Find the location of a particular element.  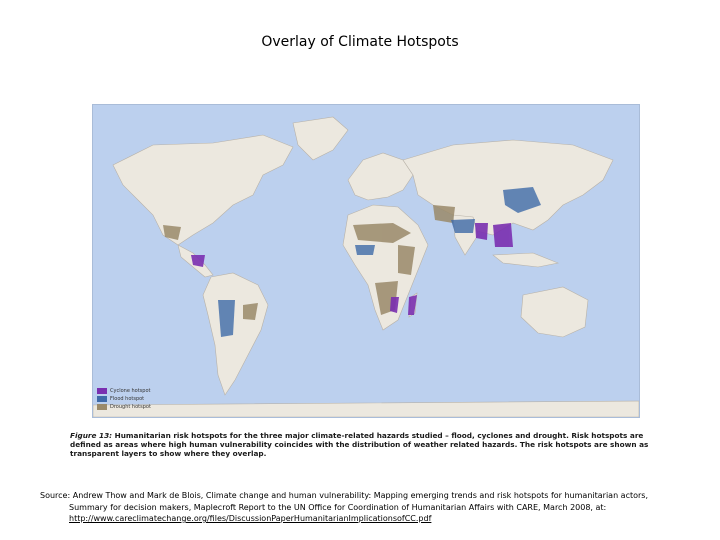

legend-label-flood: Flood hotspot is located at coordinates (127, 399).